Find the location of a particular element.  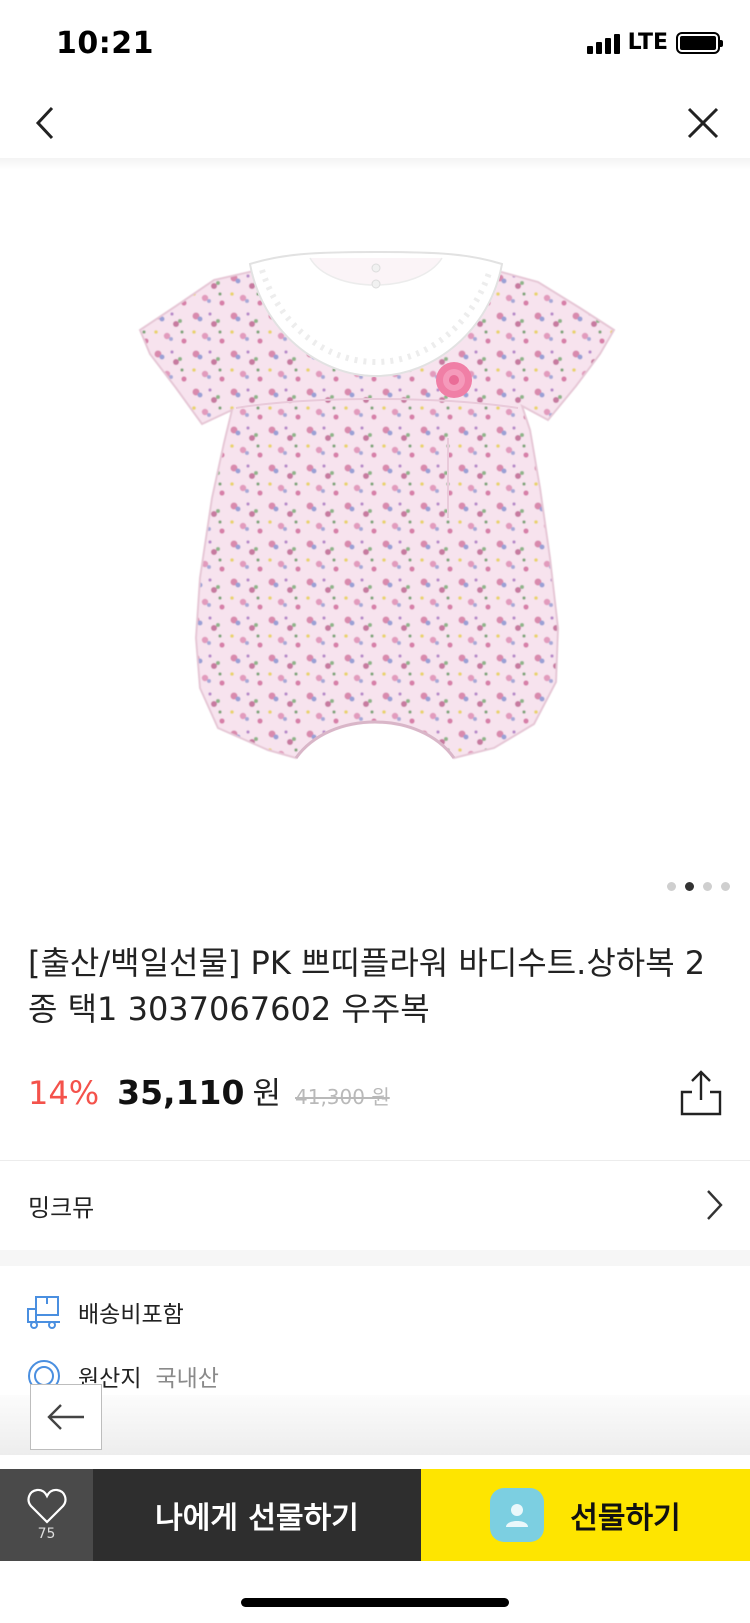

origin-value: 국내산 is located at coordinates (187, 1379).